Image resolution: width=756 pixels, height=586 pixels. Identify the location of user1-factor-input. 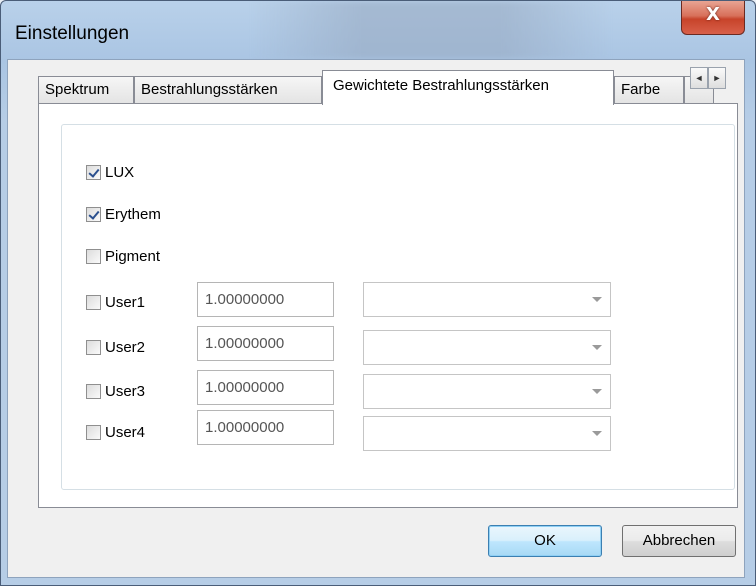
(265, 299).